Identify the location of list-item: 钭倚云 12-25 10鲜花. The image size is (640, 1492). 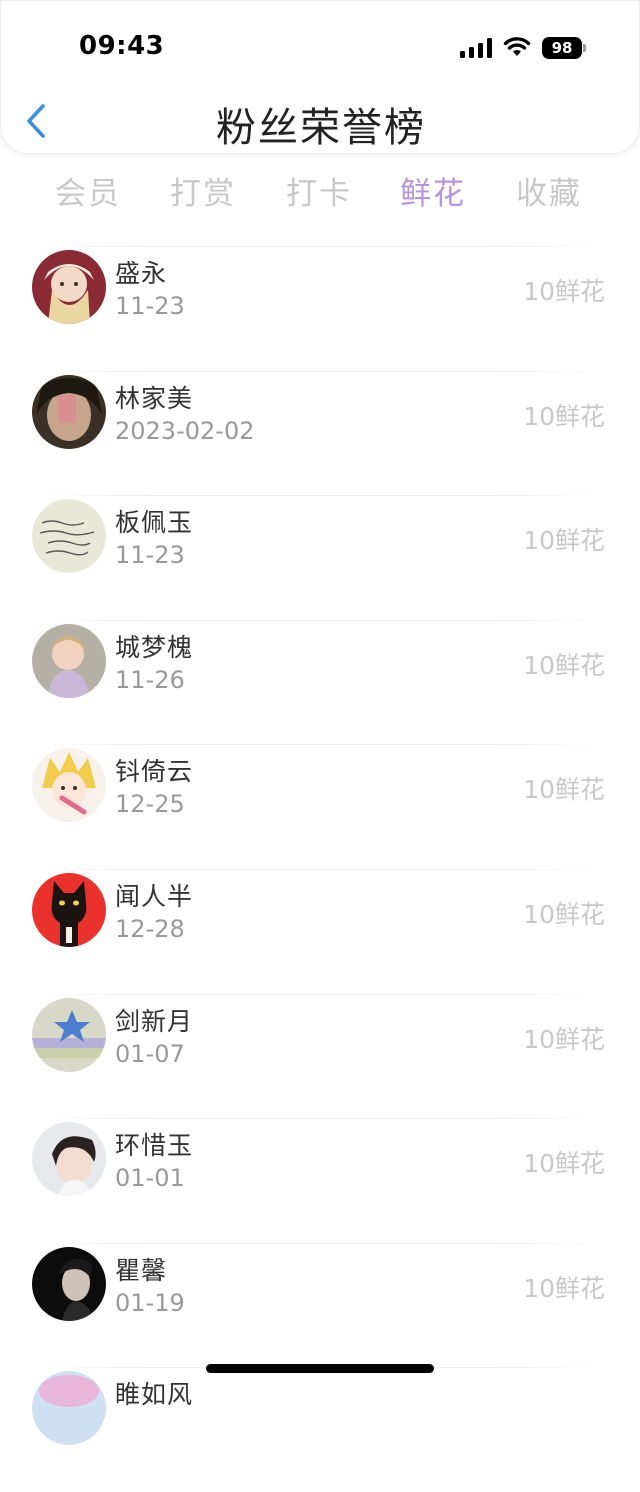
(320, 806).